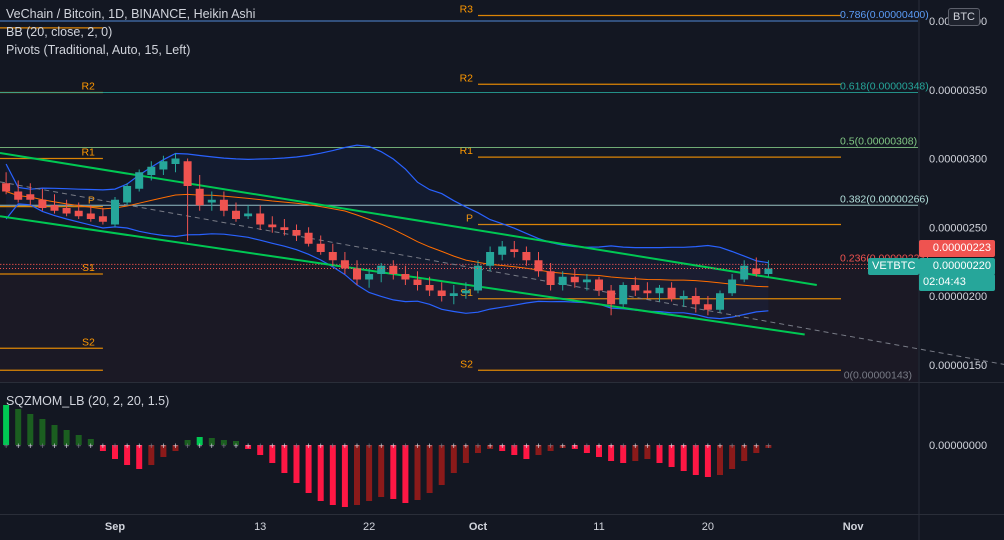  Describe the element at coordinates (958, 297) in the screenshot. I see `price-tick-label: 0.00000200` at that location.